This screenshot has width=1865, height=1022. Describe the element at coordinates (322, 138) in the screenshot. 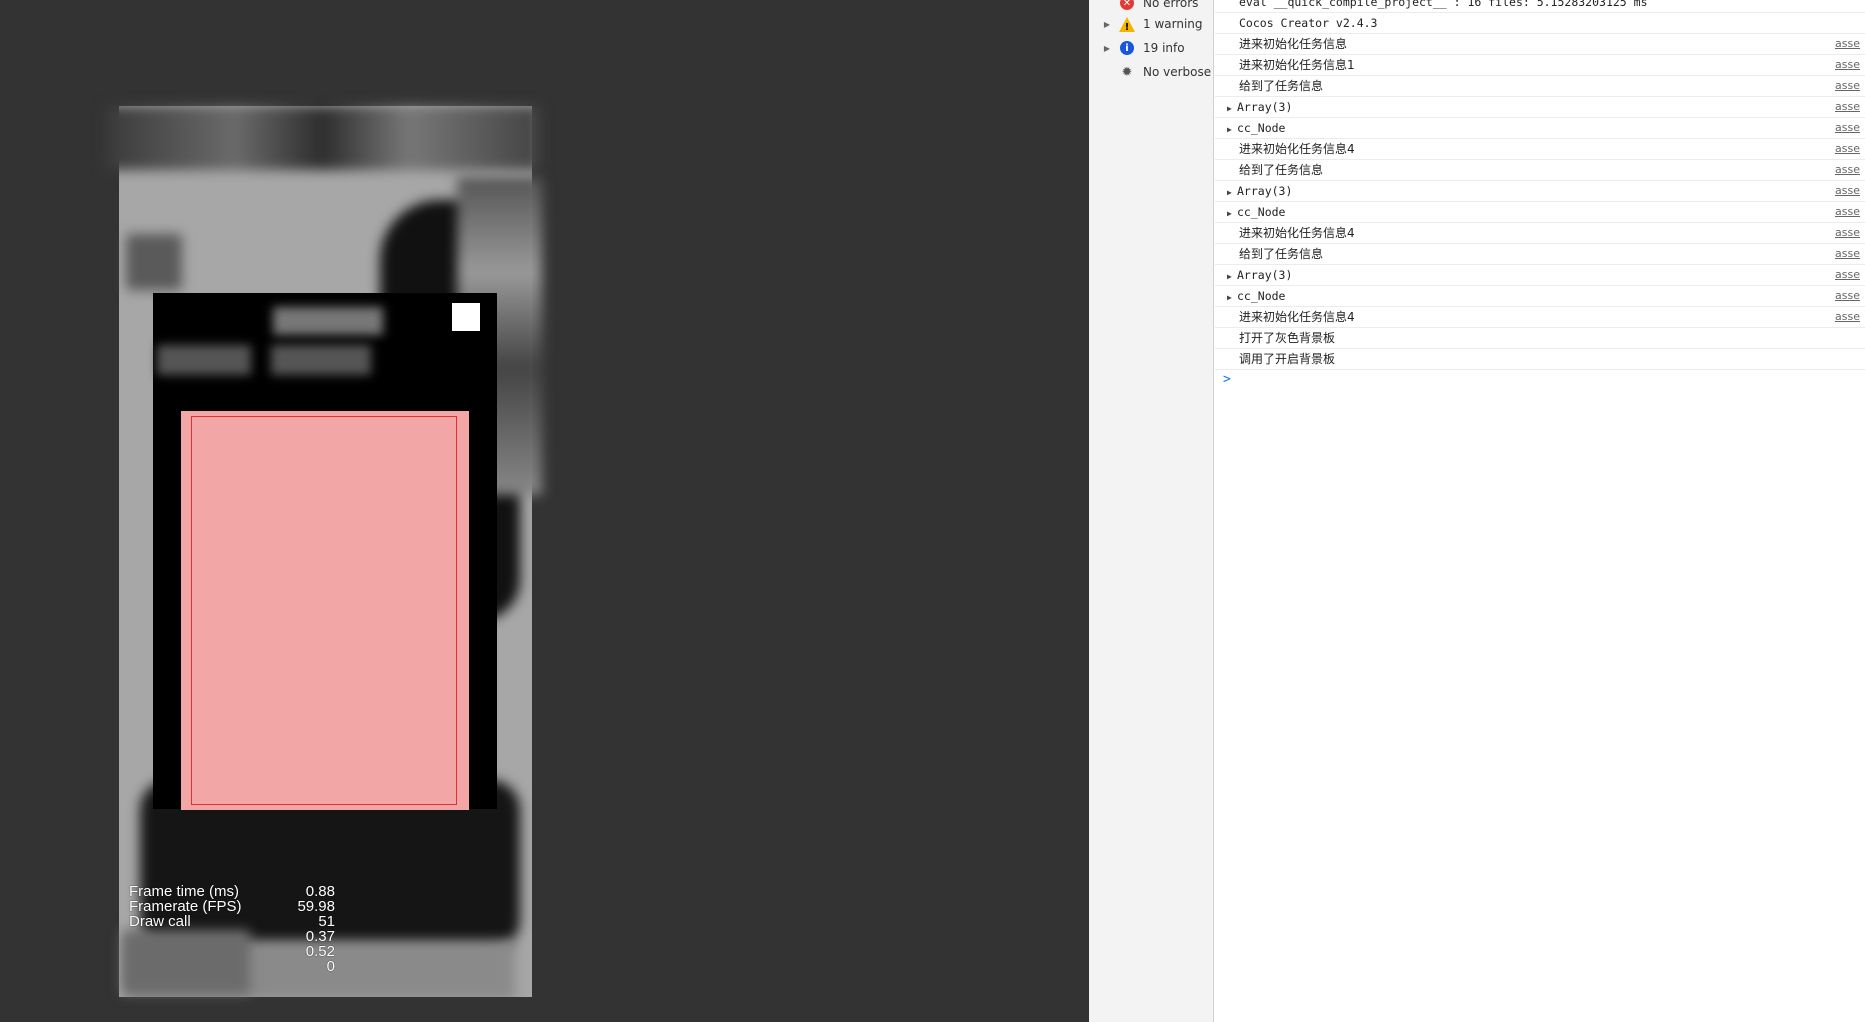

I see `blurred-top-banner` at that location.